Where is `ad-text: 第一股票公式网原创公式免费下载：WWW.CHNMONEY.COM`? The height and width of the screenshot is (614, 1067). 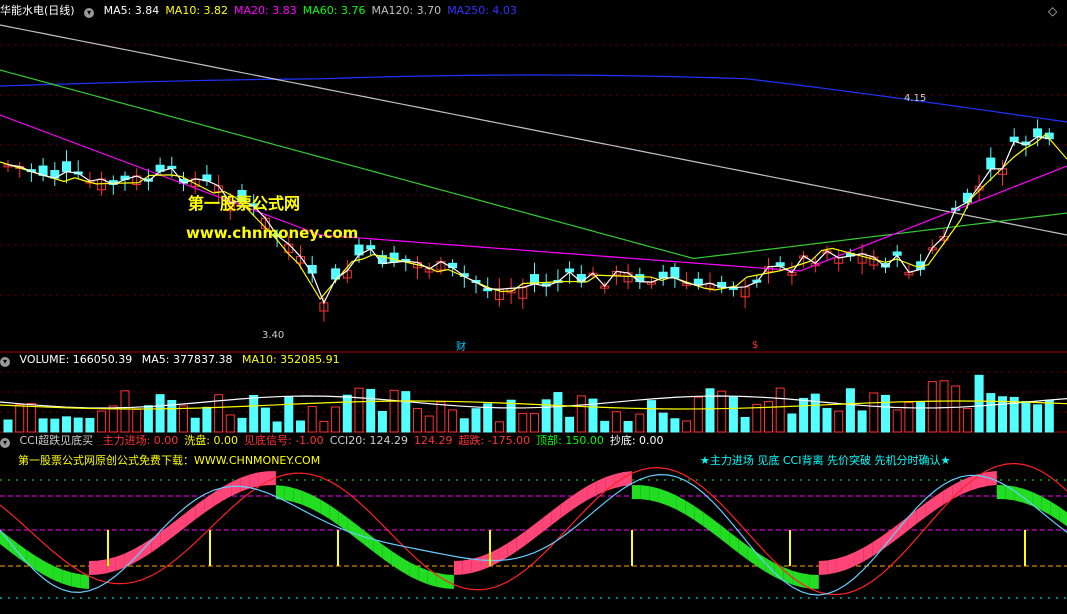 ad-text: 第一股票公式网原创公式免费下载：WWW.CHNMONEY.COM is located at coordinates (169, 460).